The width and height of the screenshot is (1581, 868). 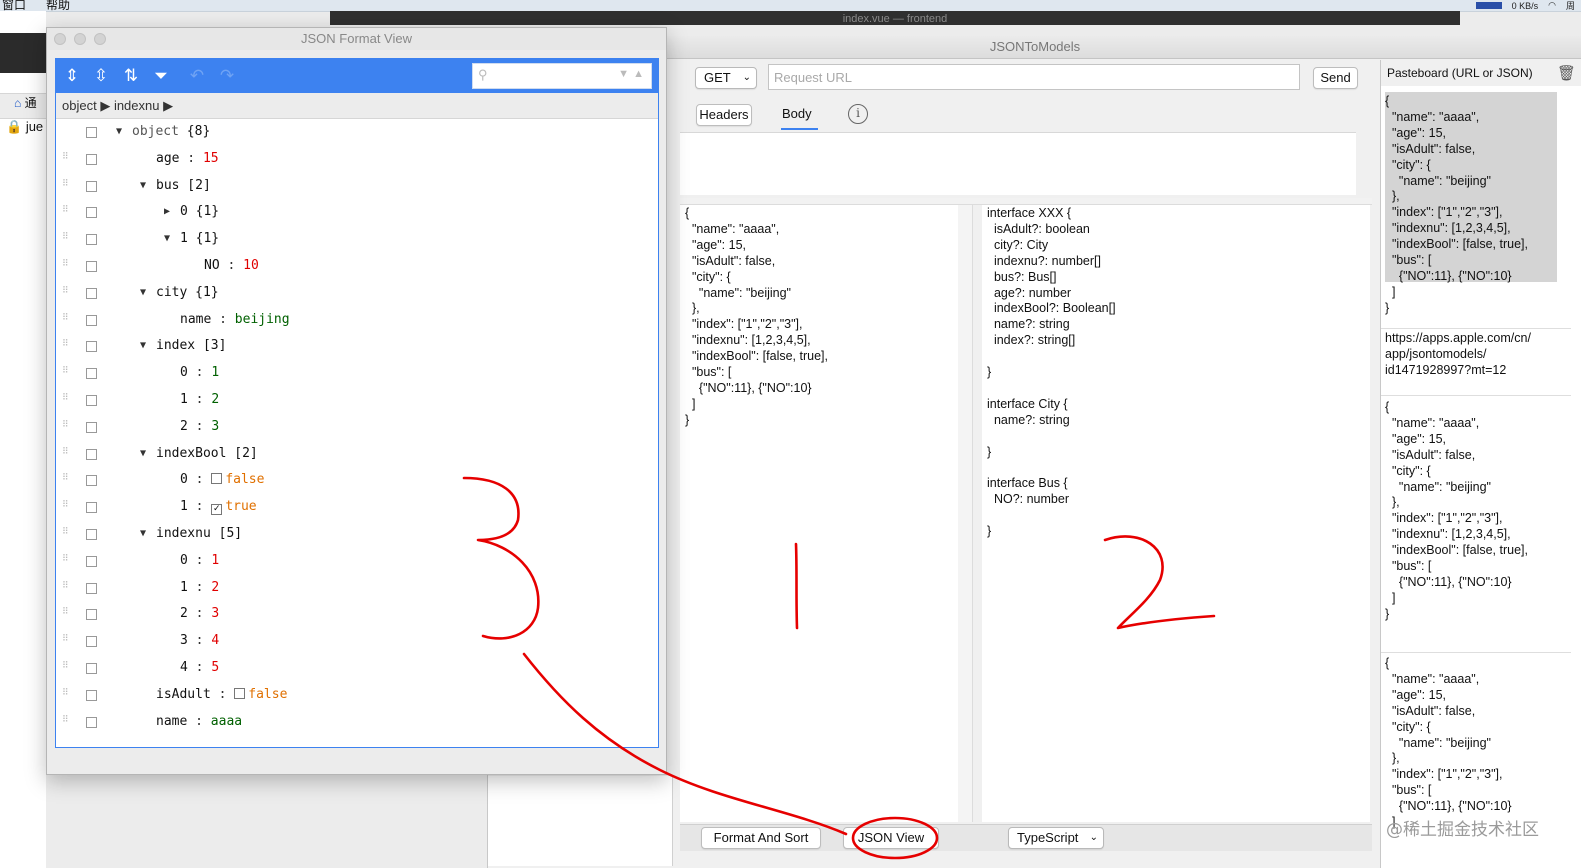 I want to click on format-and-sort-button: Format And Sort, so click(x=761, y=838).